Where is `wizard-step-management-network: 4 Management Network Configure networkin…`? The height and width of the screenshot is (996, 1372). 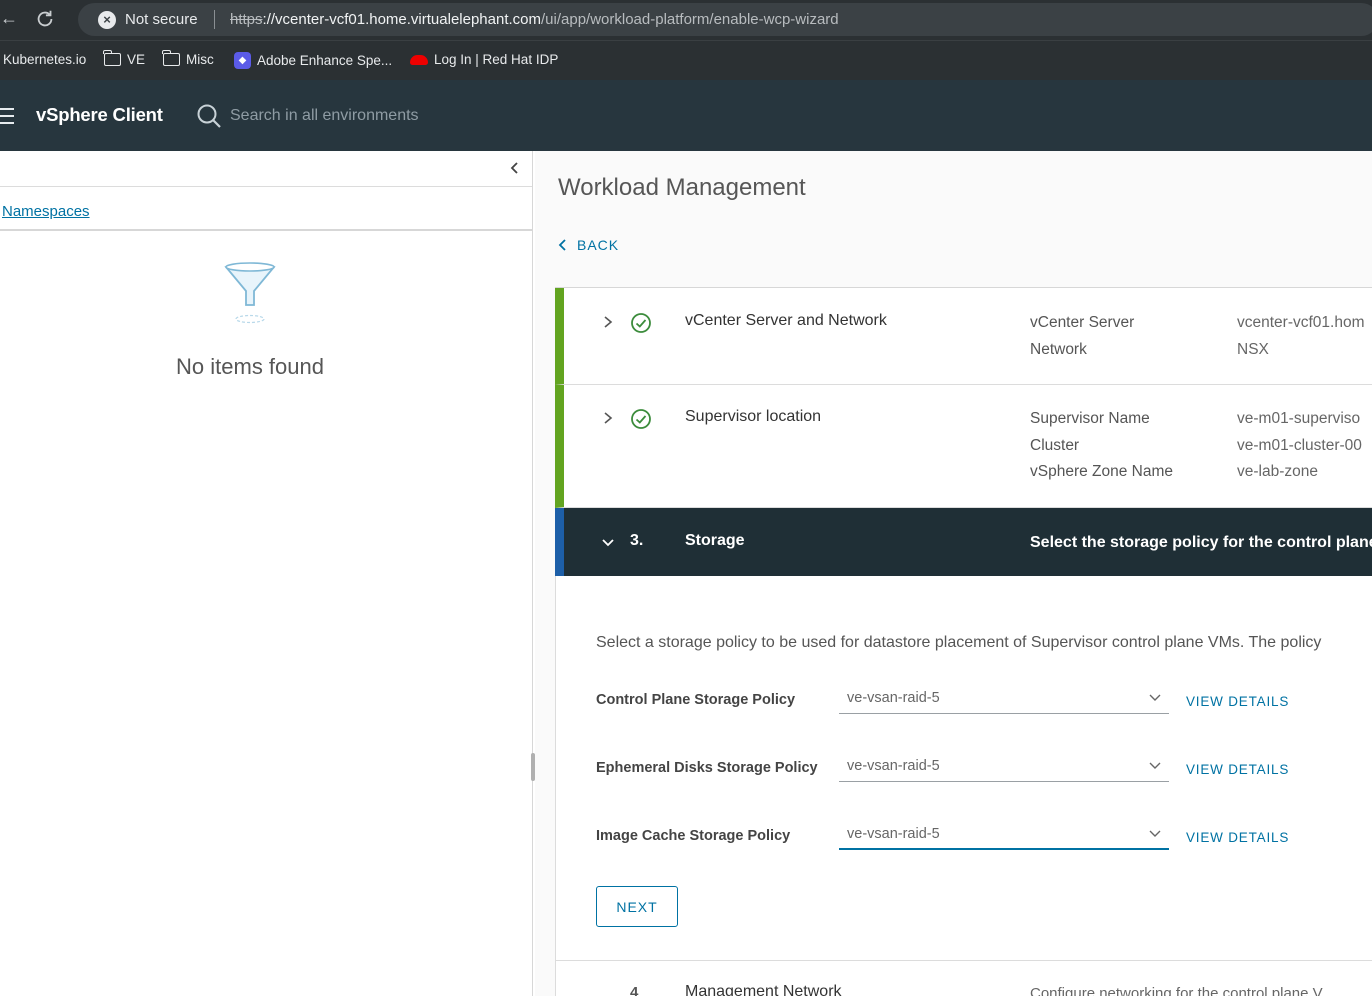
wizard-step-management-network: 4 Management Network Configure networkin… is located at coordinates (963, 978).